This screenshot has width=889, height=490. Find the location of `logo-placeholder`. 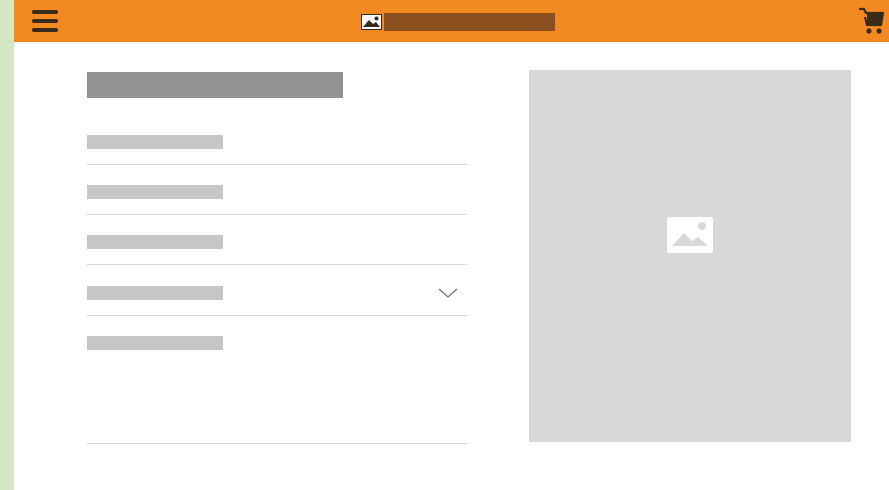

logo-placeholder is located at coordinates (458, 22).